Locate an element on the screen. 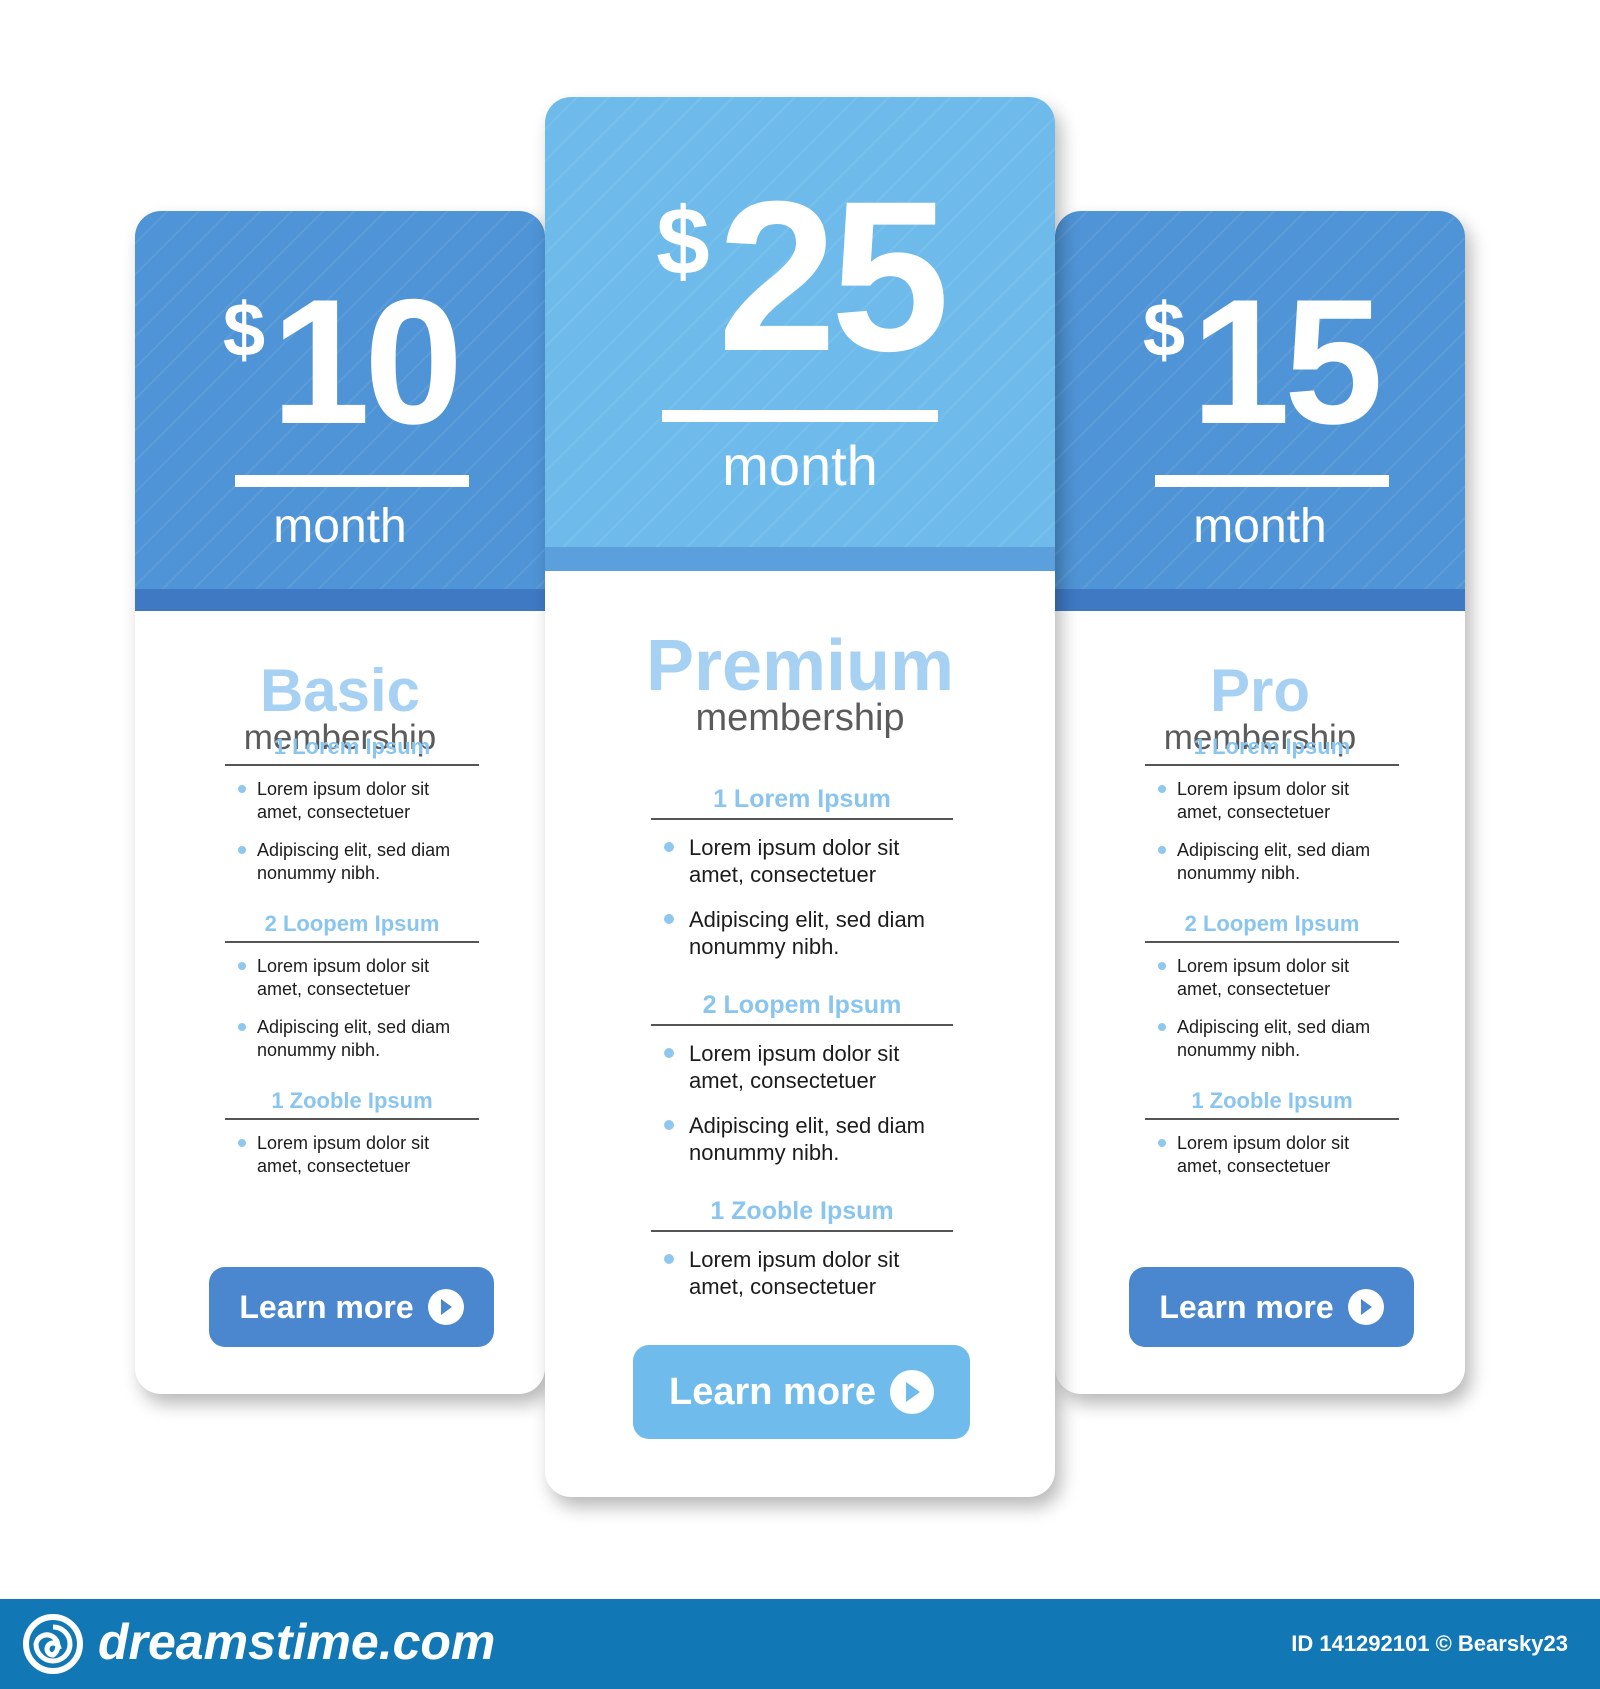  plan-subtitle: membership is located at coordinates (800, 718).